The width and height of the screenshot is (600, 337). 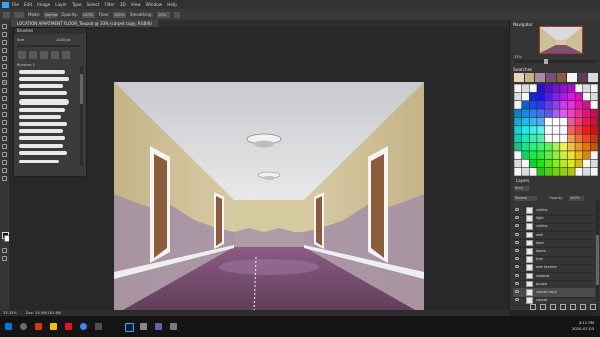 I want to click on navigator-zoom-slider, so click(x=555, y=61).